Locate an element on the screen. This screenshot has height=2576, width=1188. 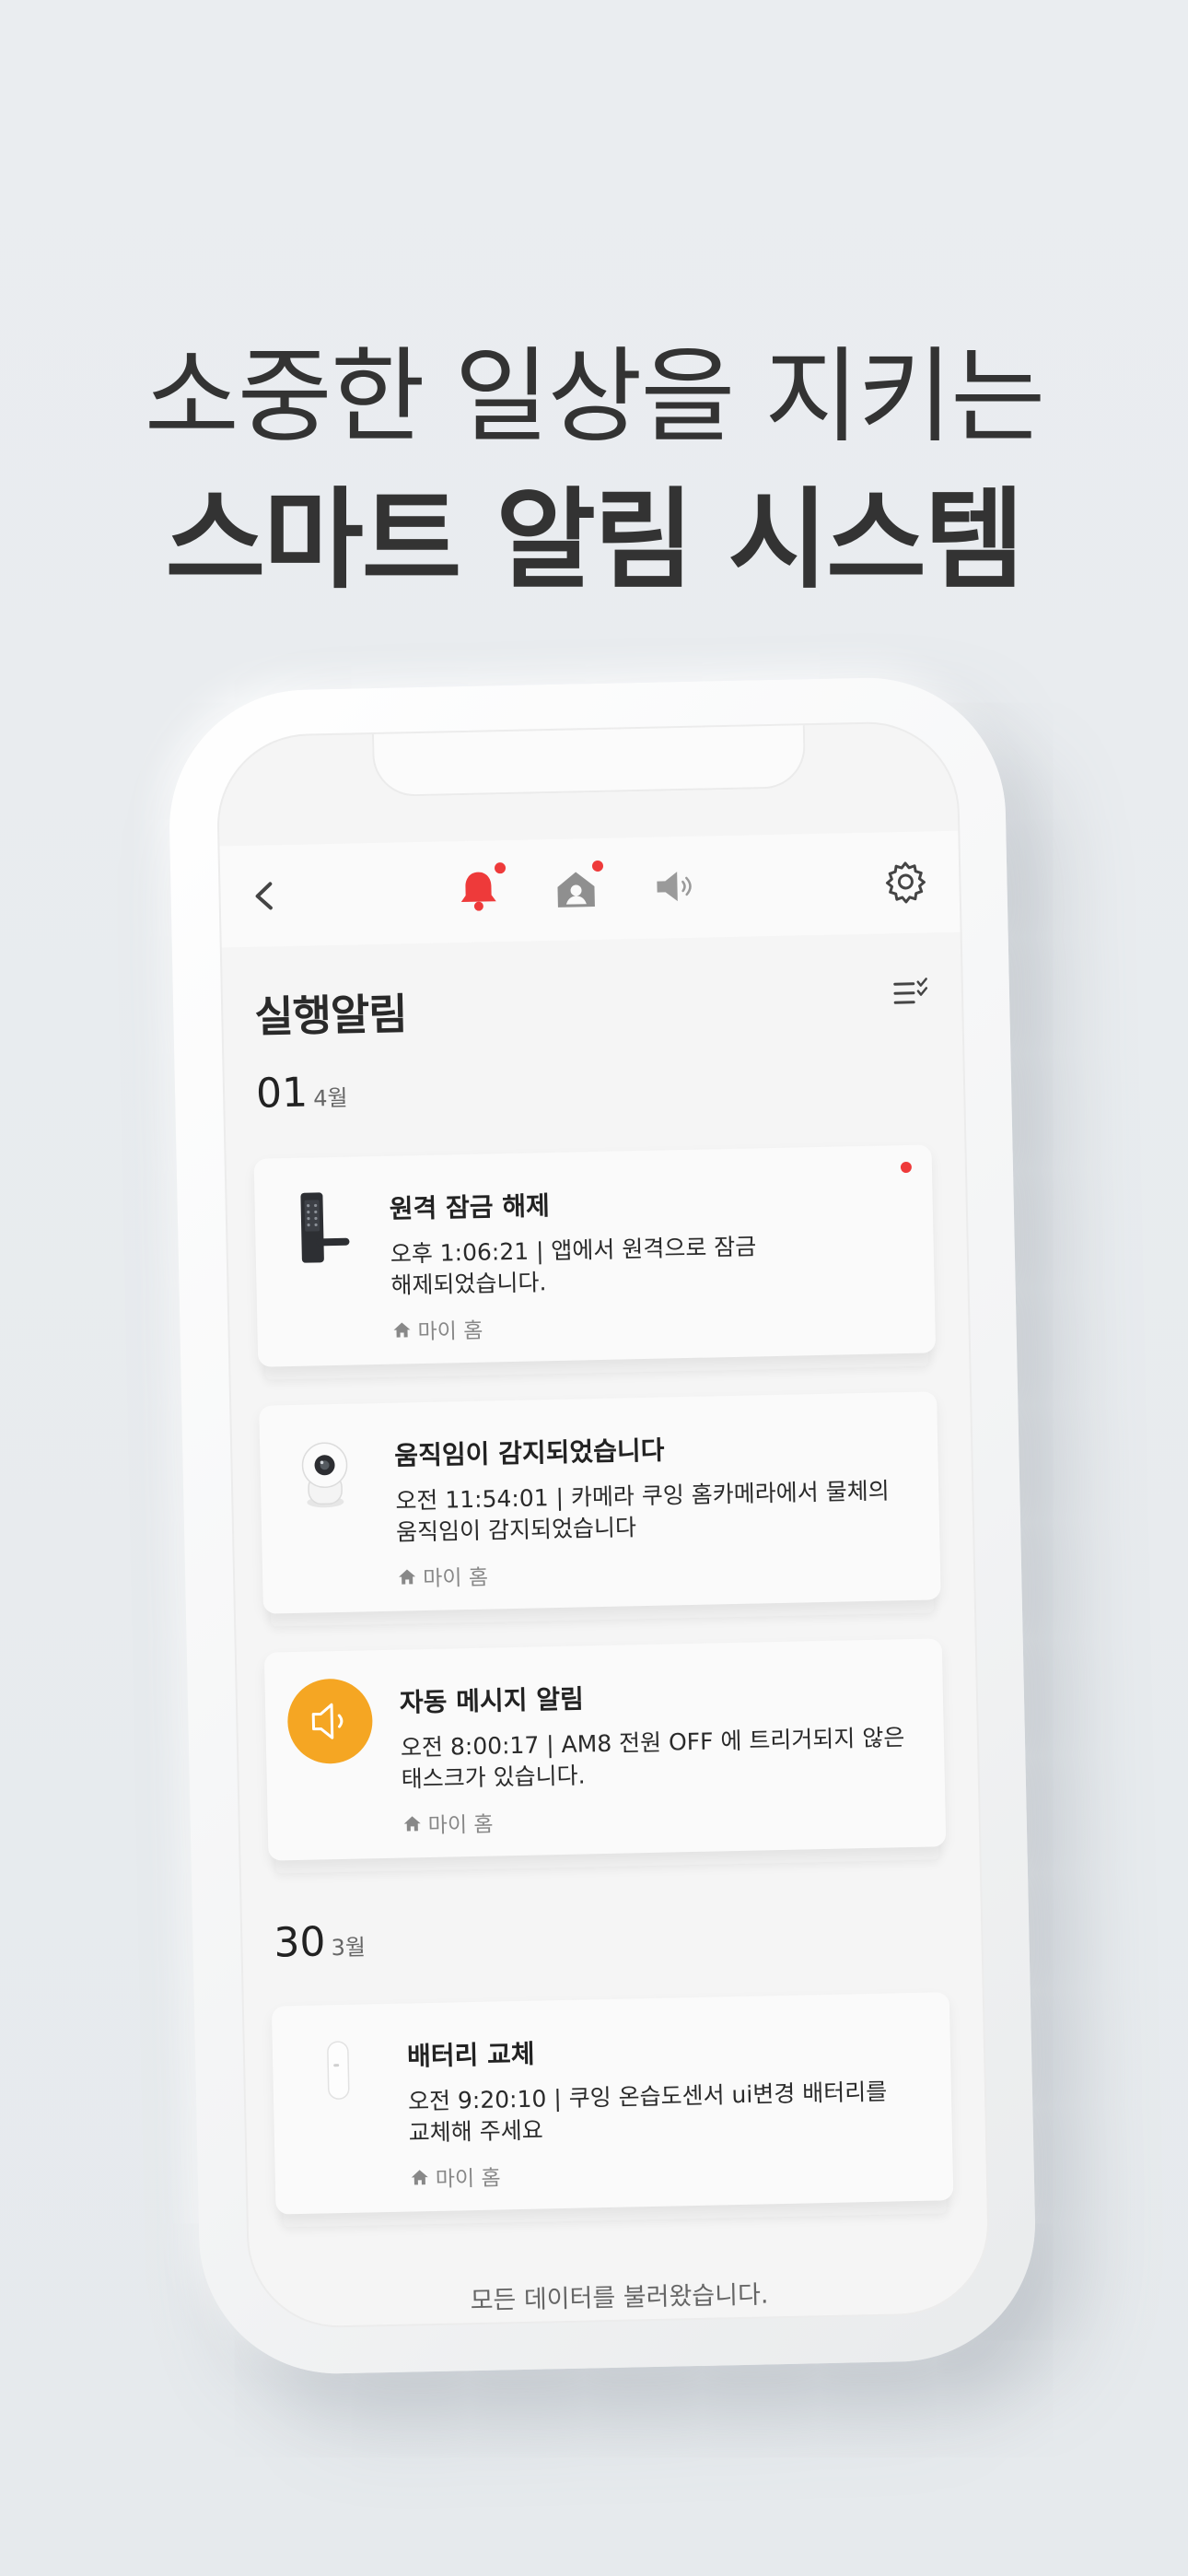
card-title: 자동 메시지 알림 is located at coordinates (492, 1700).